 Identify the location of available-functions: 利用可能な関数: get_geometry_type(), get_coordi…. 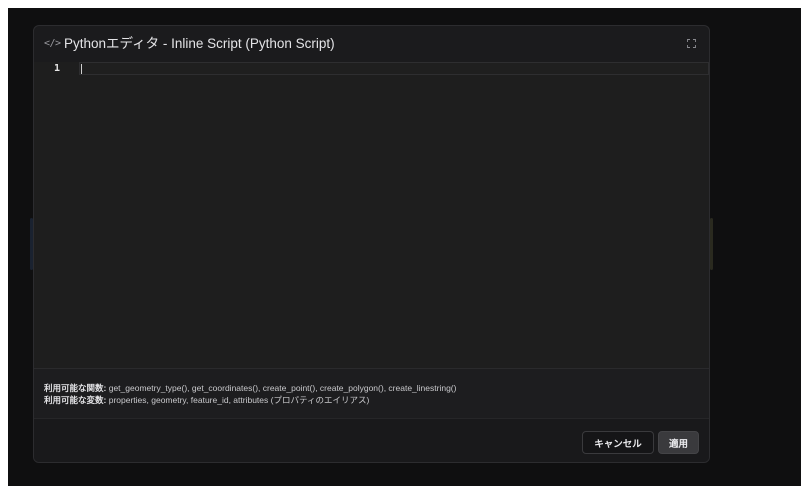
(250, 388).